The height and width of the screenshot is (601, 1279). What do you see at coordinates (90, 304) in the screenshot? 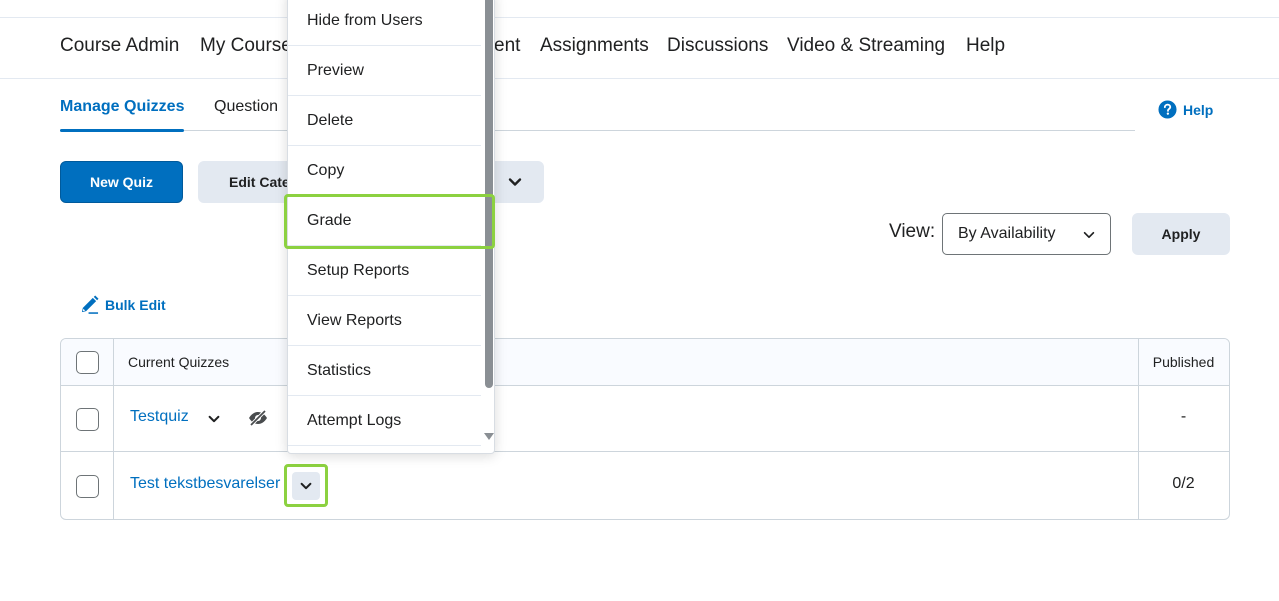
I see `pencil-icon` at bounding box center [90, 304].